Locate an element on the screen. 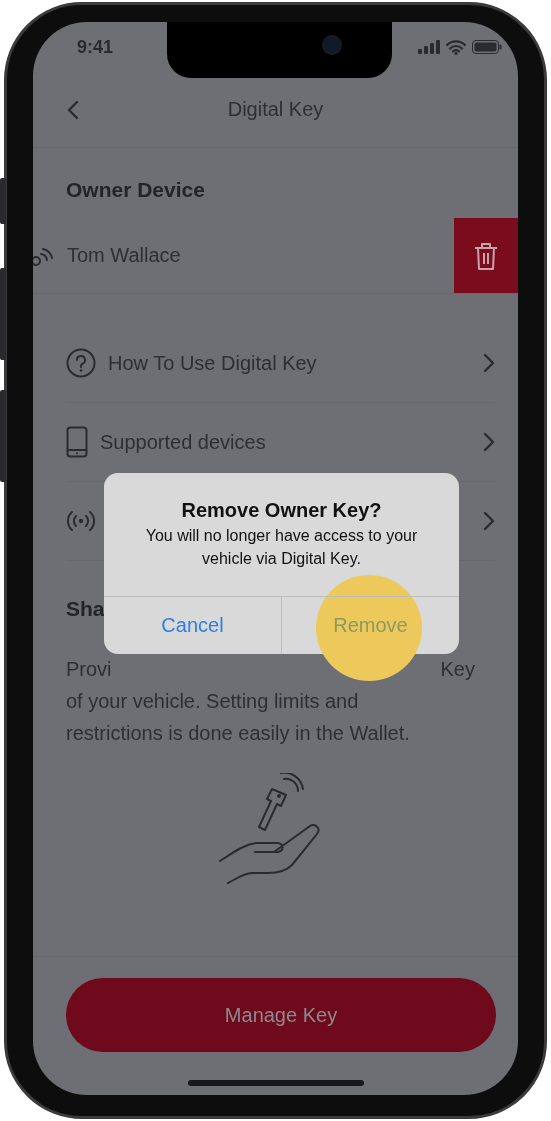  status-time: 9:41 is located at coordinates (95, 47).